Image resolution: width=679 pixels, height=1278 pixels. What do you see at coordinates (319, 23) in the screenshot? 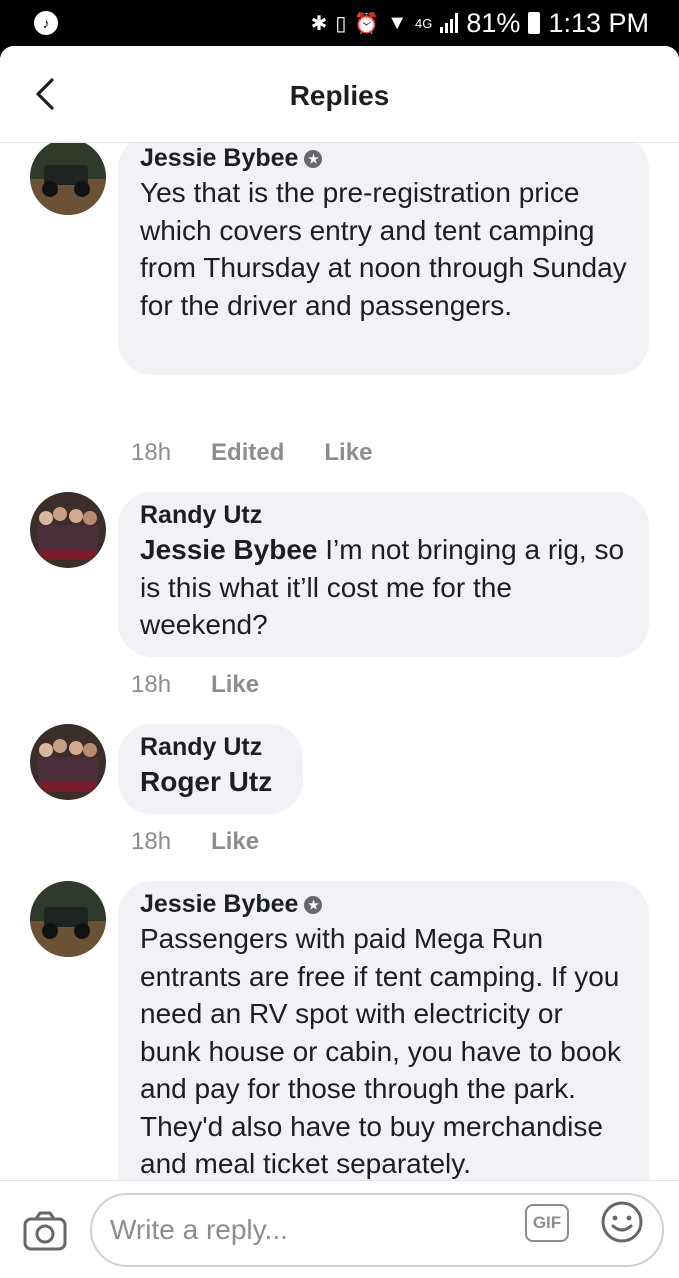
I see `bluetooth-icon: ✱` at bounding box center [319, 23].